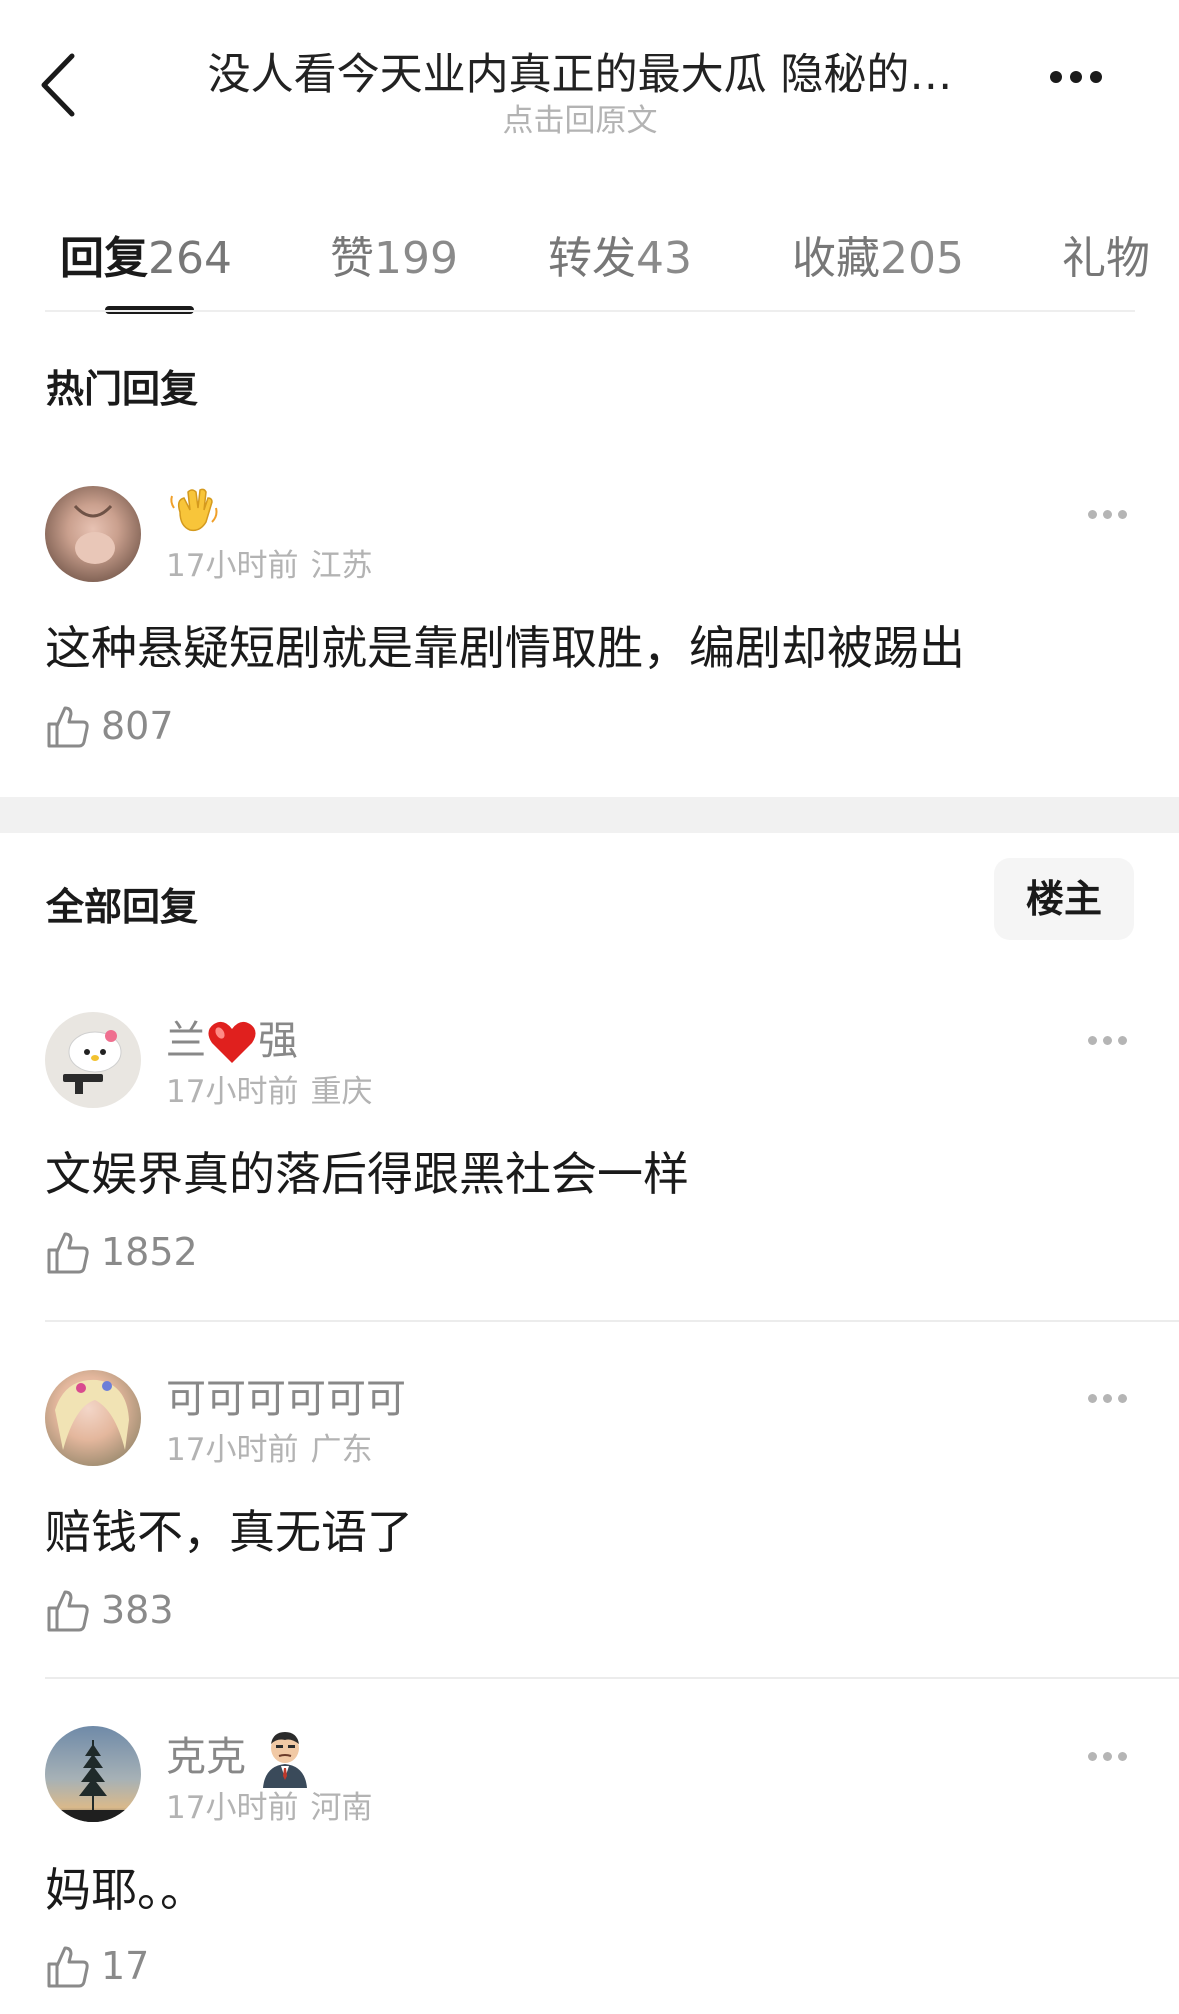 The image size is (1179, 2014). What do you see at coordinates (1090, 86) in the screenshot?
I see `more-options-button` at bounding box center [1090, 86].